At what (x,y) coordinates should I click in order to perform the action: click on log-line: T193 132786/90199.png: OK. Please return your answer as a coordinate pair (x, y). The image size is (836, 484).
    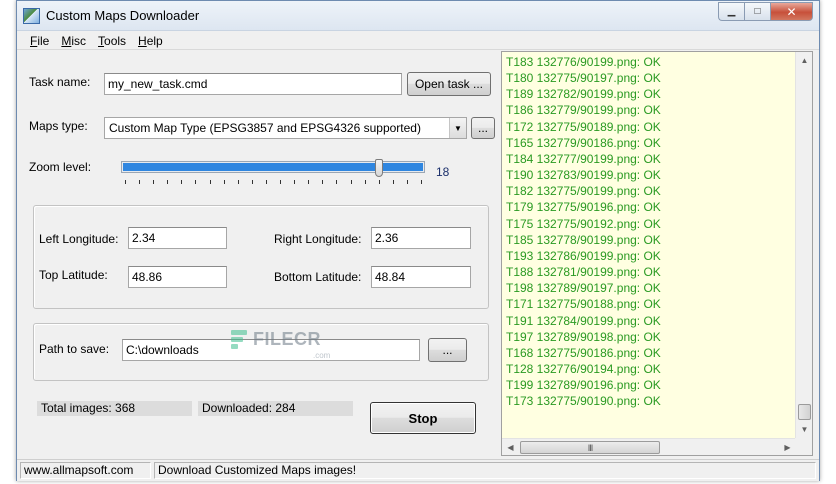
    Looking at the image, I should click on (583, 255).